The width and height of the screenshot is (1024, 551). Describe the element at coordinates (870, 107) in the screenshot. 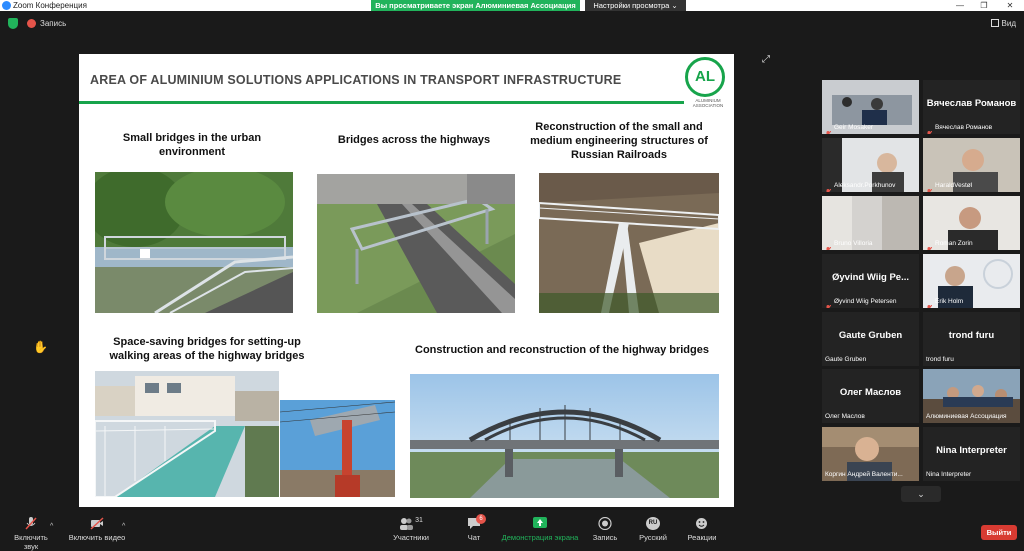

I see `participant-tile: Geir Mosaker` at that location.